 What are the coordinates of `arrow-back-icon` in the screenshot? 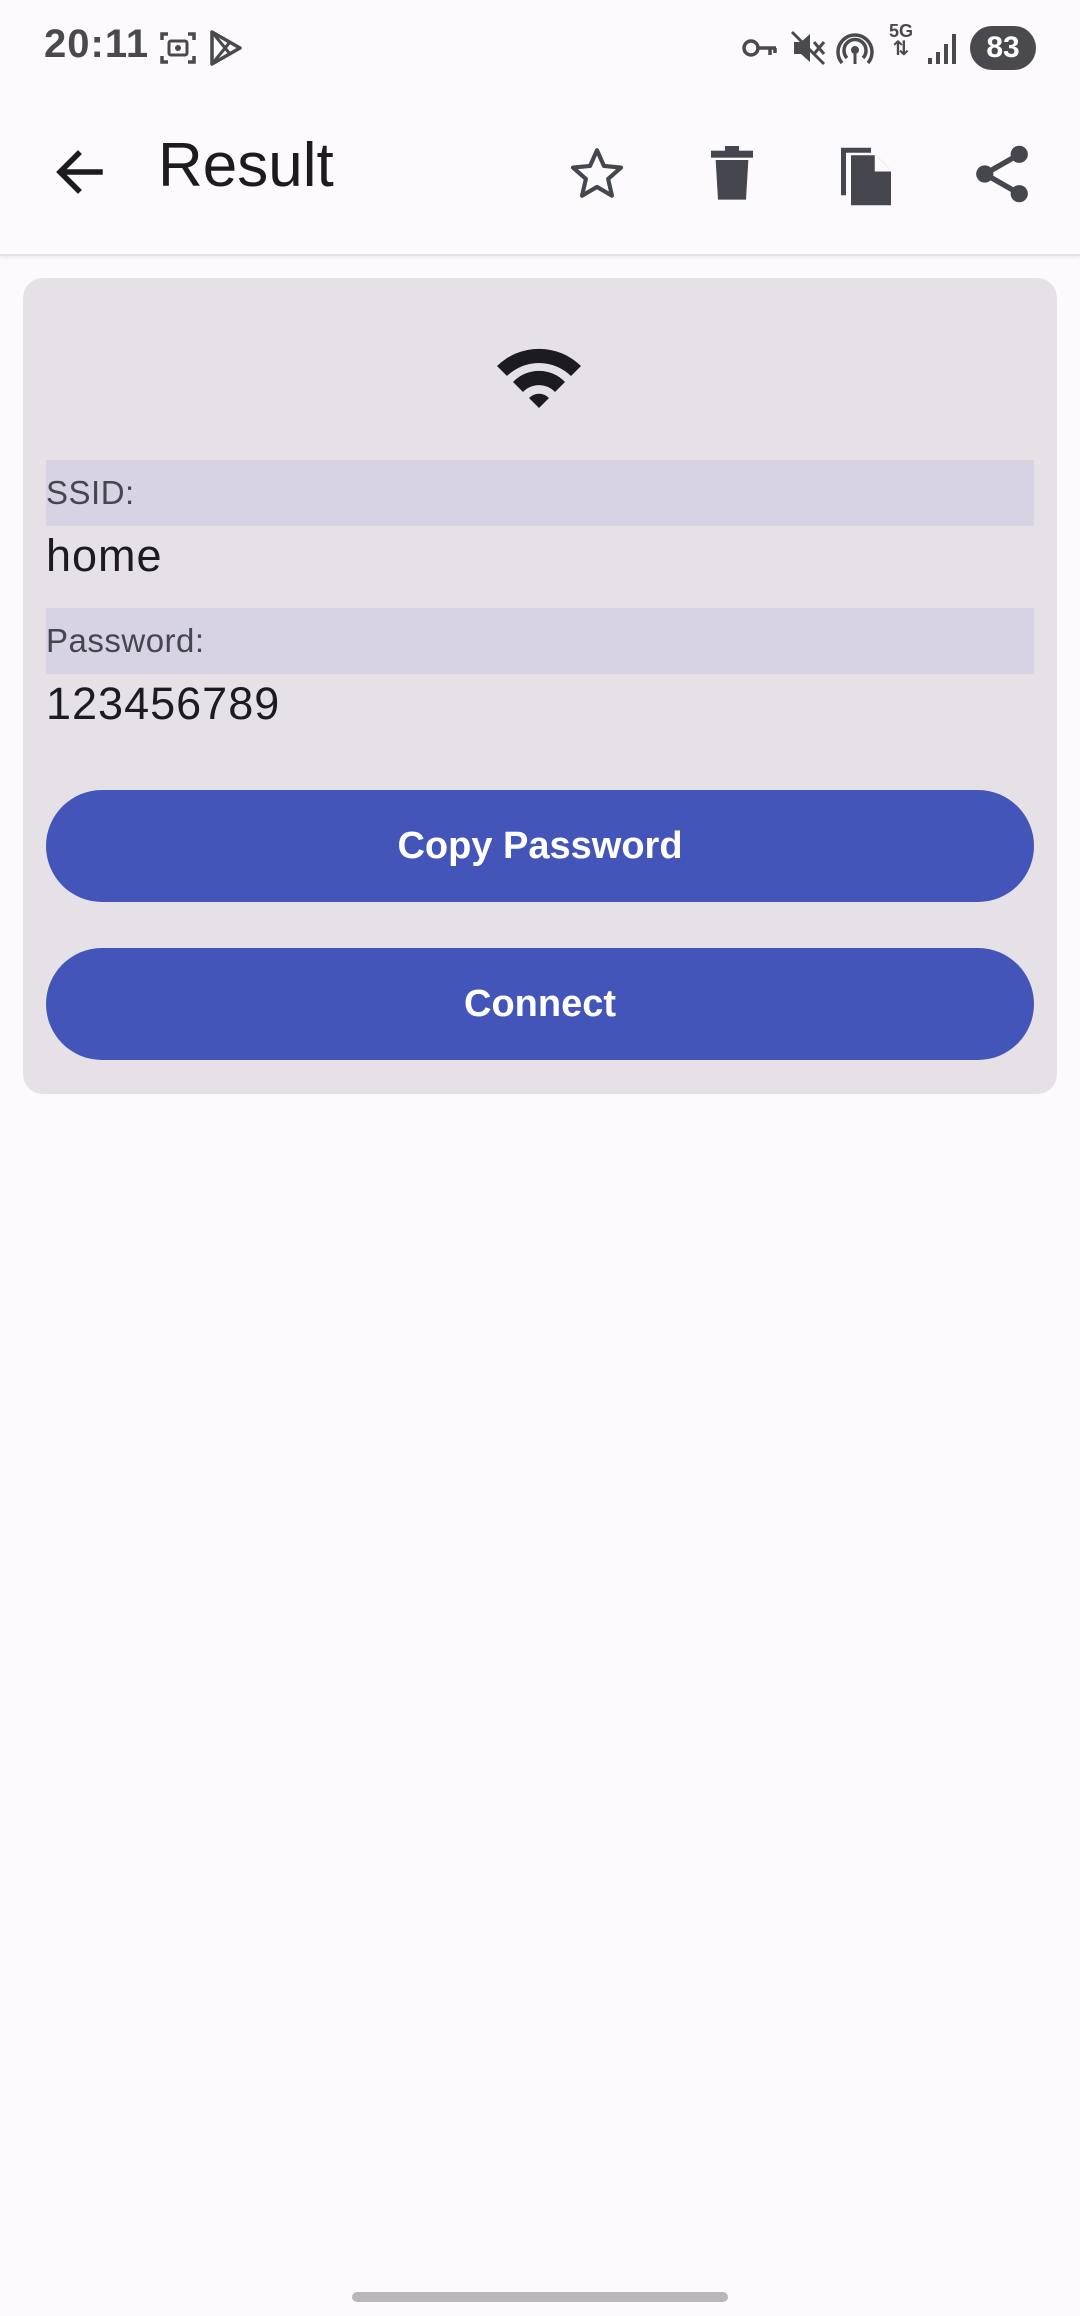 It's located at (79, 172).